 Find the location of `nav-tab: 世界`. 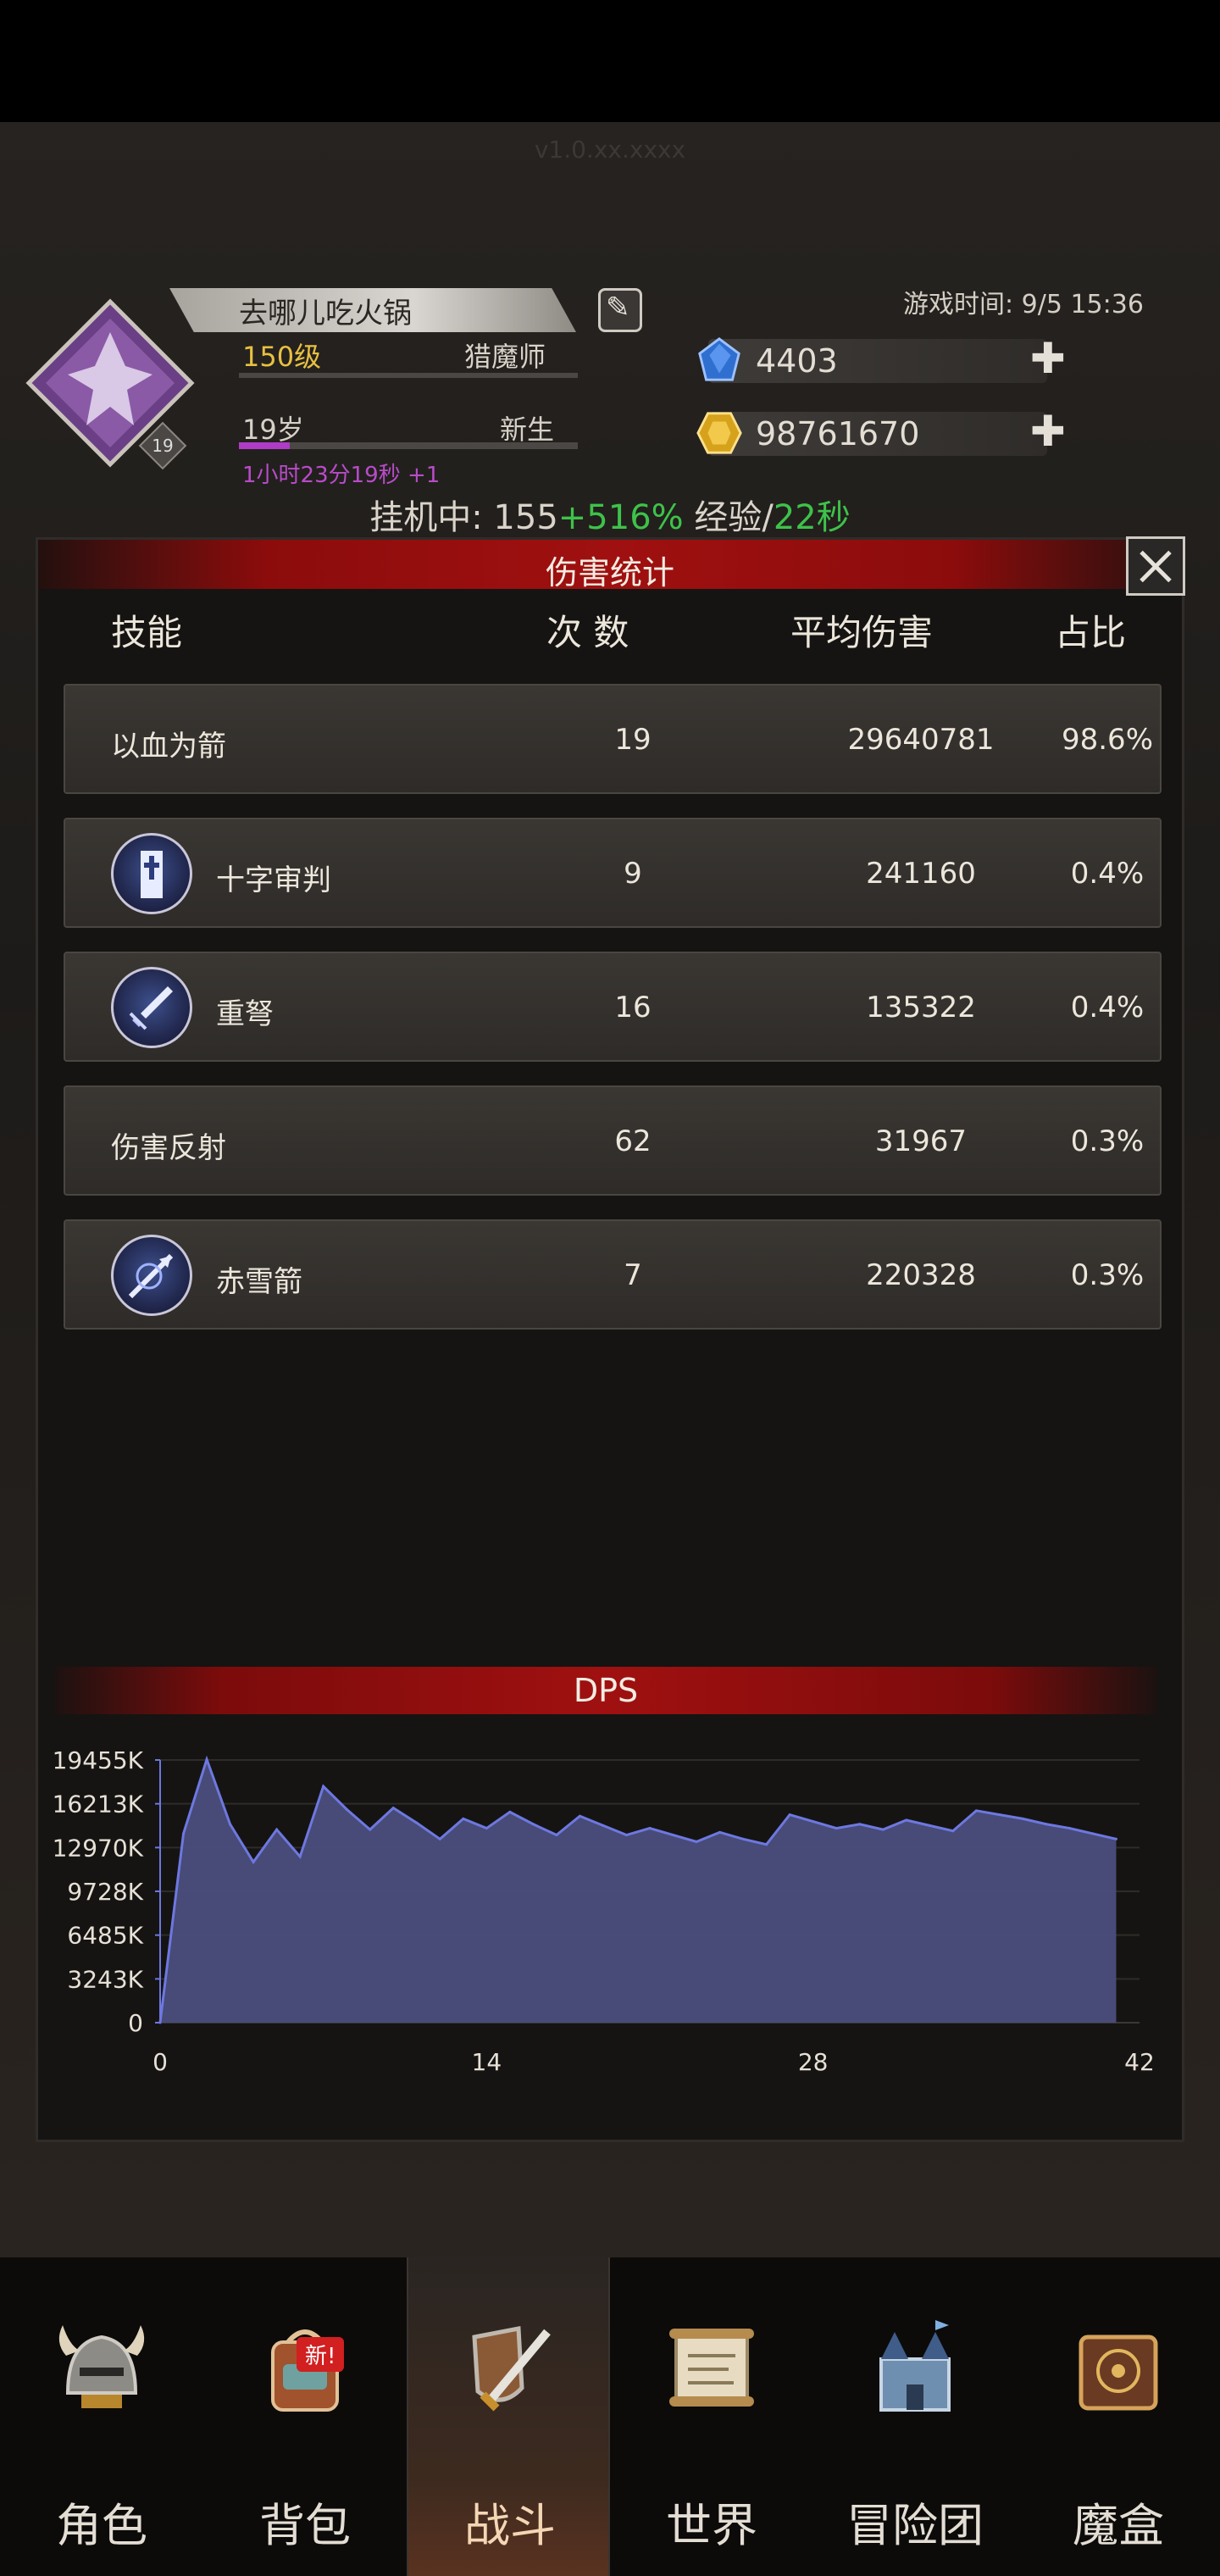

nav-tab: 世界 is located at coordinates (711, 2416).